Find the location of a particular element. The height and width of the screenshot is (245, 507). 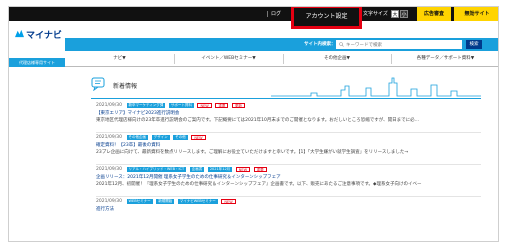

logo: マイナビ is located at coordinates (37, 40).